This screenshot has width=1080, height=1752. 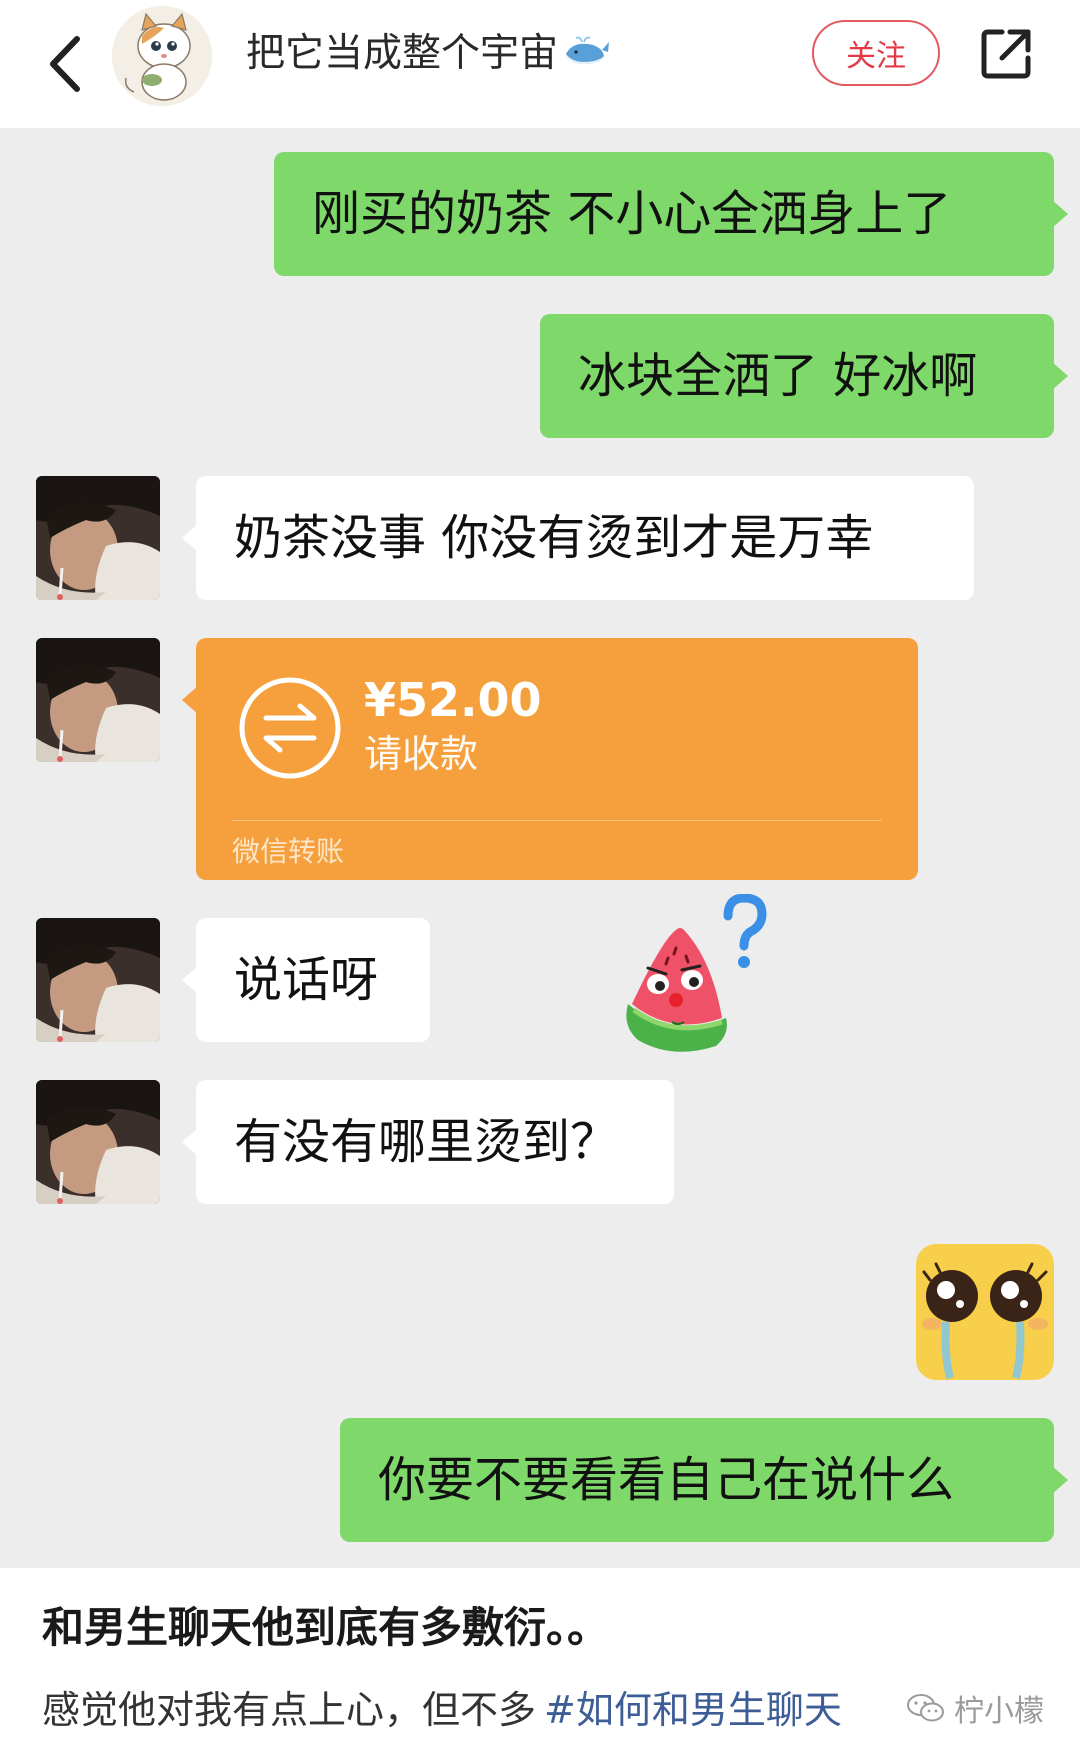 I want to click on message-bubble-sent: 冰块全洒了 好冰啊, so click(x=804, y=376).